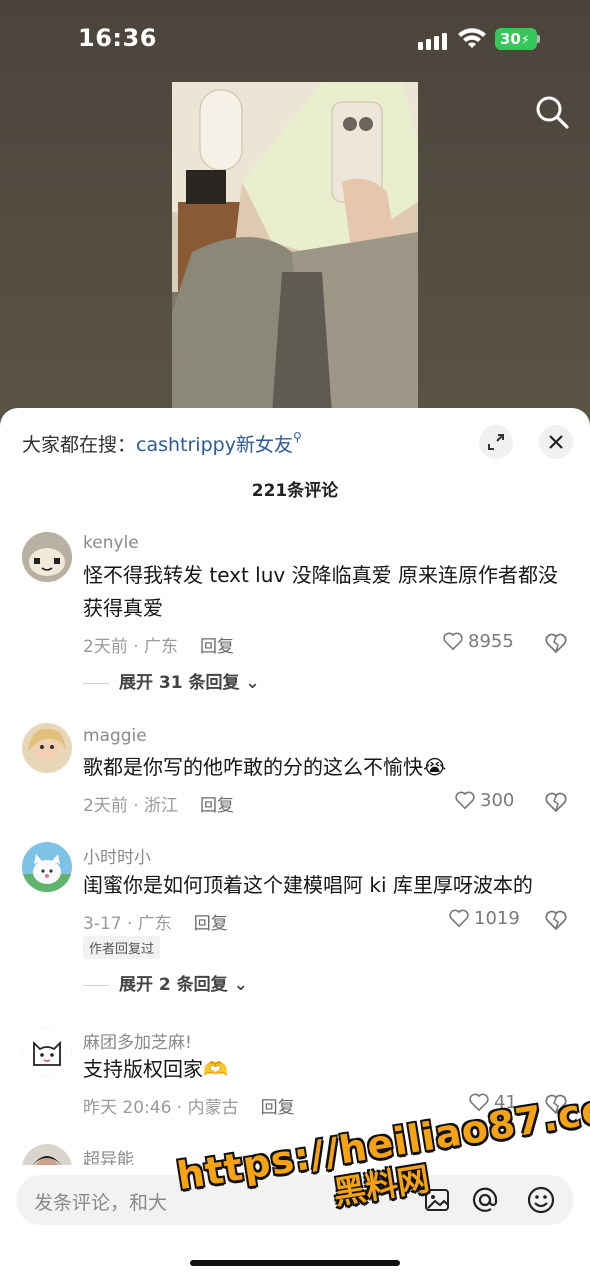 The image size is (590, 1280). Describe the element at coordinates (308, 885) in the screenshot. I see `comment-text: 闺蜜你是如何顶着这个建模唱阿 ki 库里厚呀波本的` at that location.